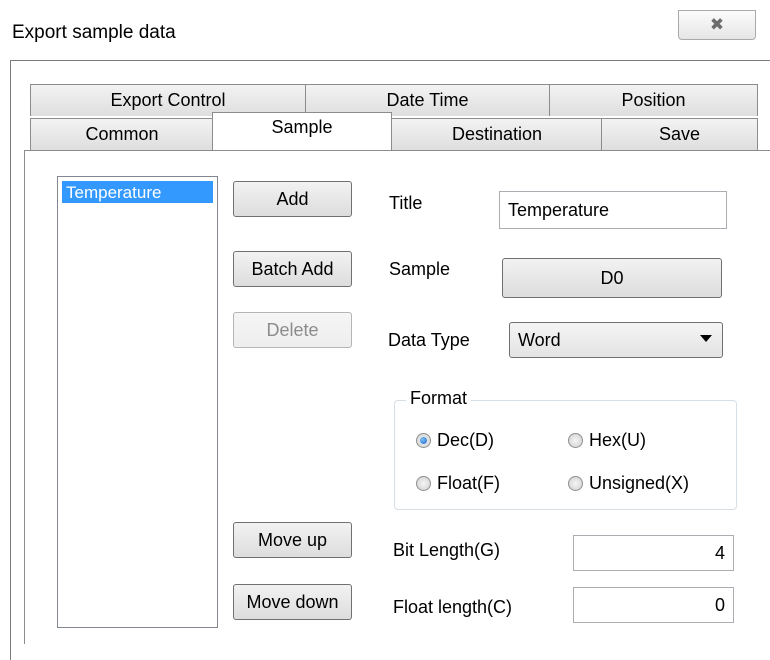 This screenshot has height=660, width=770. I want to click on radio-hex: Hex(U), so click(607, 440).